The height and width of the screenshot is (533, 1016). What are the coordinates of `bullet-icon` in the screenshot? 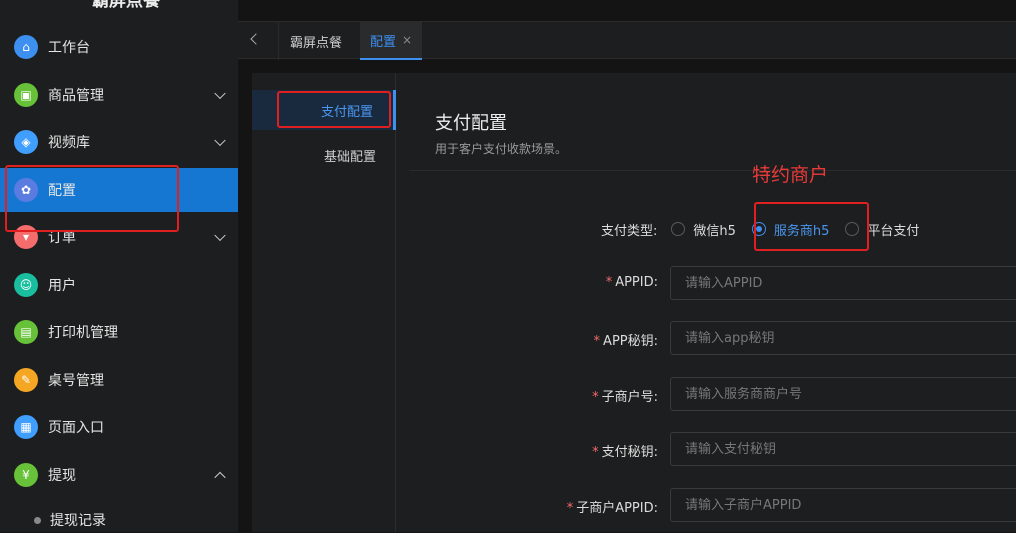 It's located at (37, 520).